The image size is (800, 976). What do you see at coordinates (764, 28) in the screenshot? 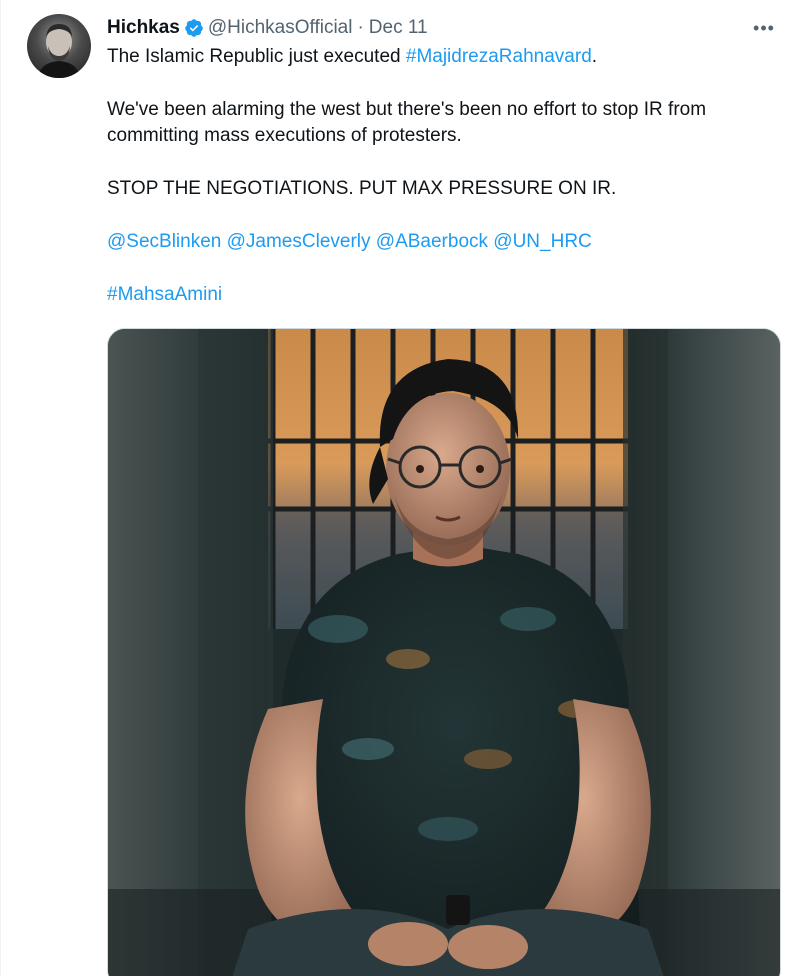
I see `more-options-icon: •••` at bounding box center [764, 28].